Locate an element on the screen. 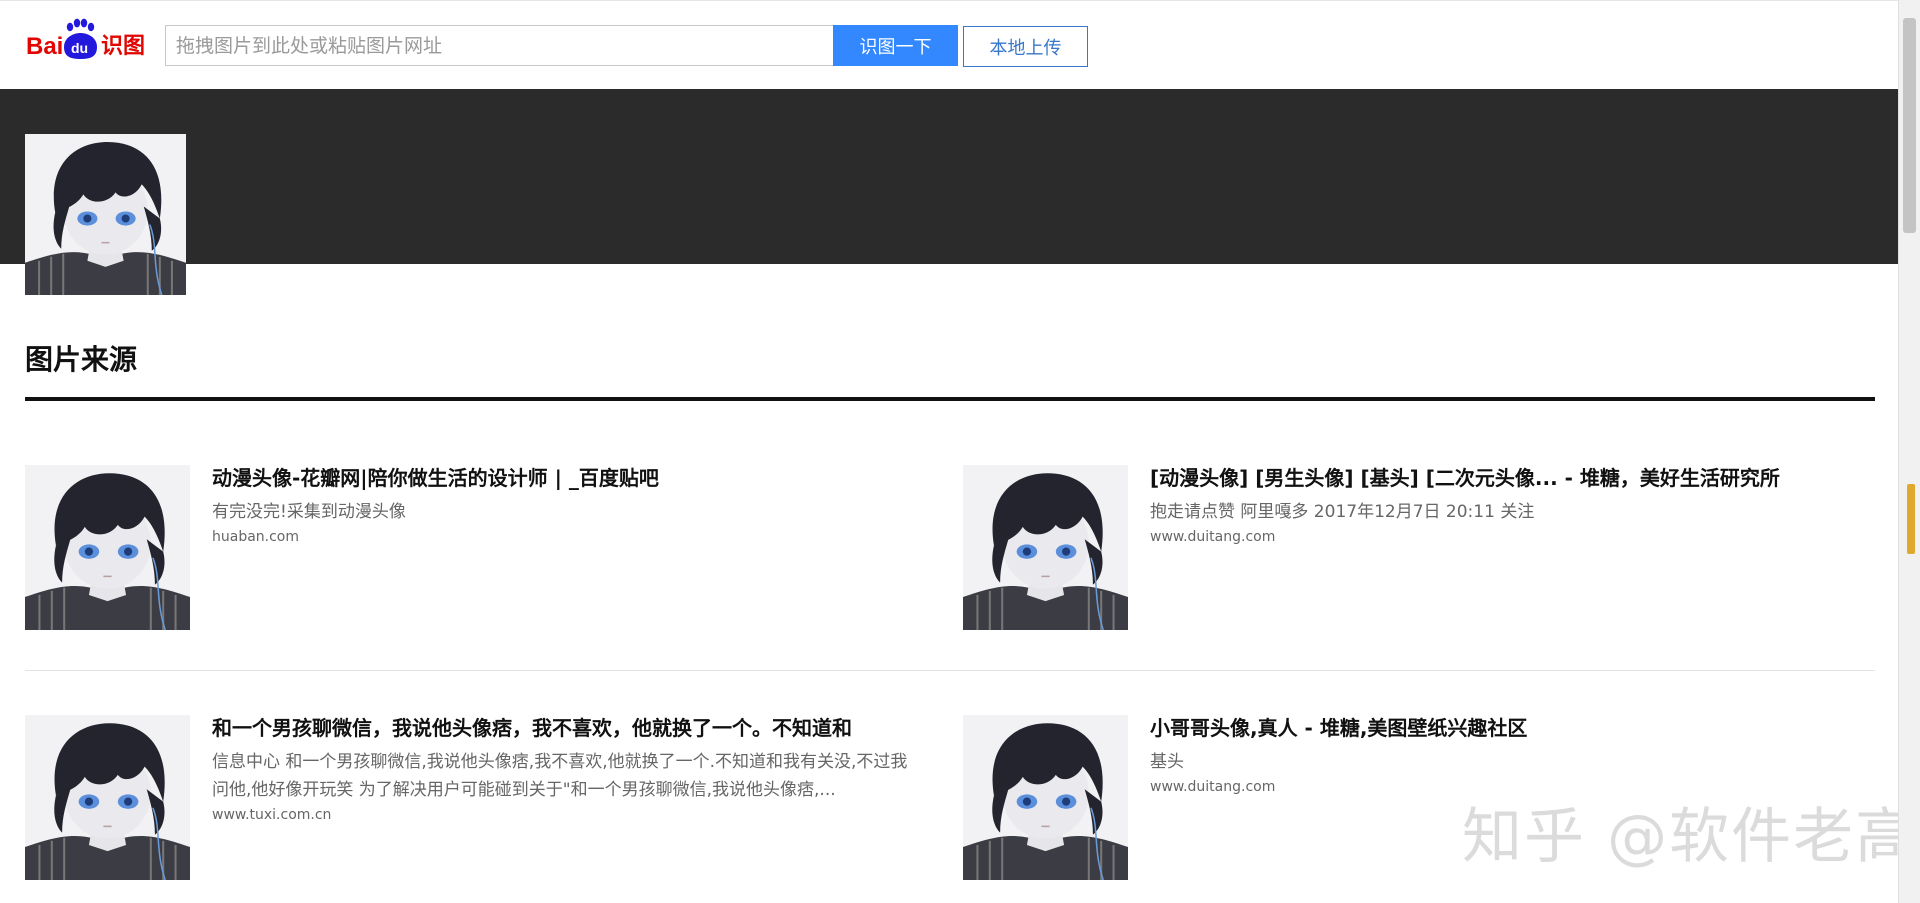 This screenshot has width=1920, height=903. top-bar: Bai du 识图 识图一下 本地上传 is located at coordinates (949, 44).